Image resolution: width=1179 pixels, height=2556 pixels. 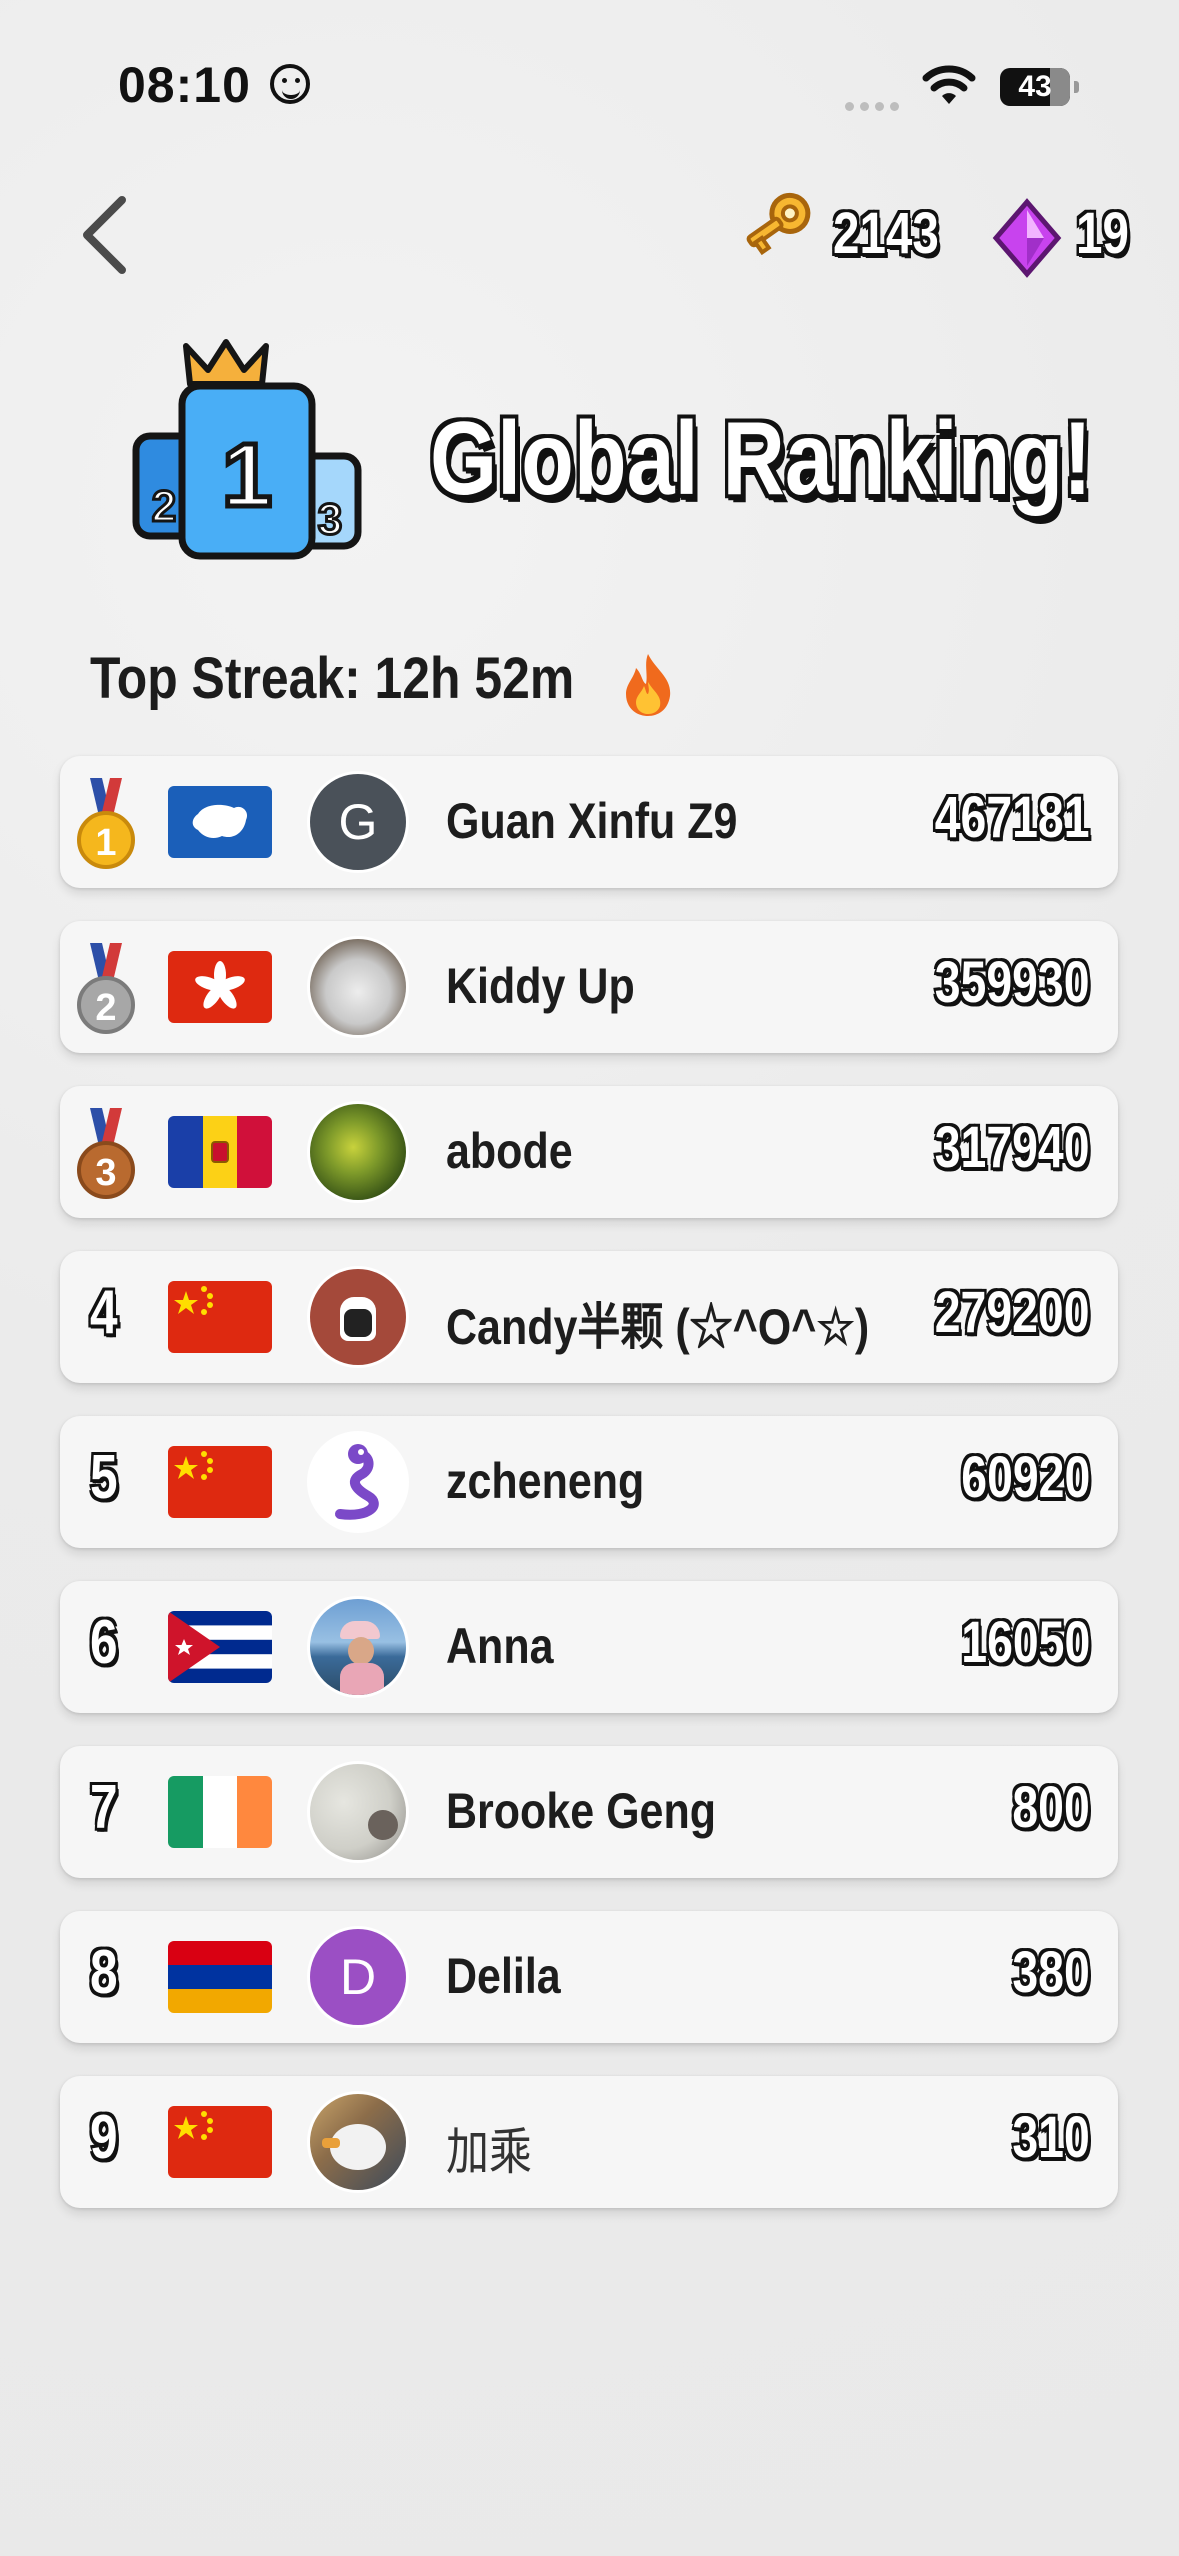 I want to click on player-score: 467181, so click(x=1012, y=817).